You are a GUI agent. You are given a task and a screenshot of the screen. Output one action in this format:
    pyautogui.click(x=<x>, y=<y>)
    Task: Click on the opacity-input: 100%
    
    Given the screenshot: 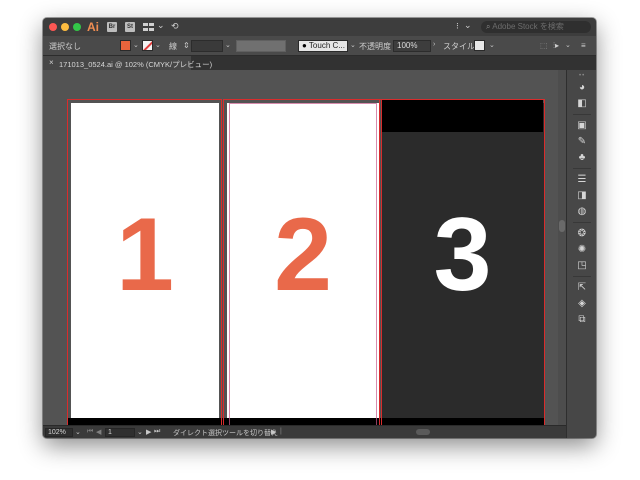 What is the action you would take?
    pyautogui.click(x=412, y=46)
    